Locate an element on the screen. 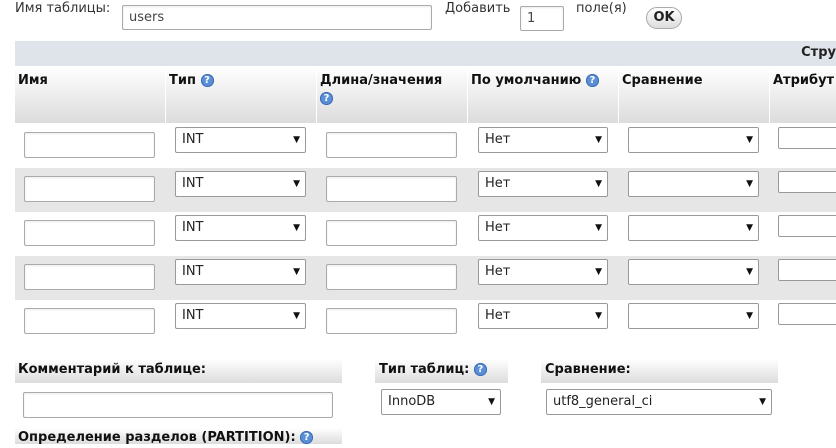 This screenshot has width=836, height=448. add-fields-count-input: 1 is located at coordinates (542, 18).